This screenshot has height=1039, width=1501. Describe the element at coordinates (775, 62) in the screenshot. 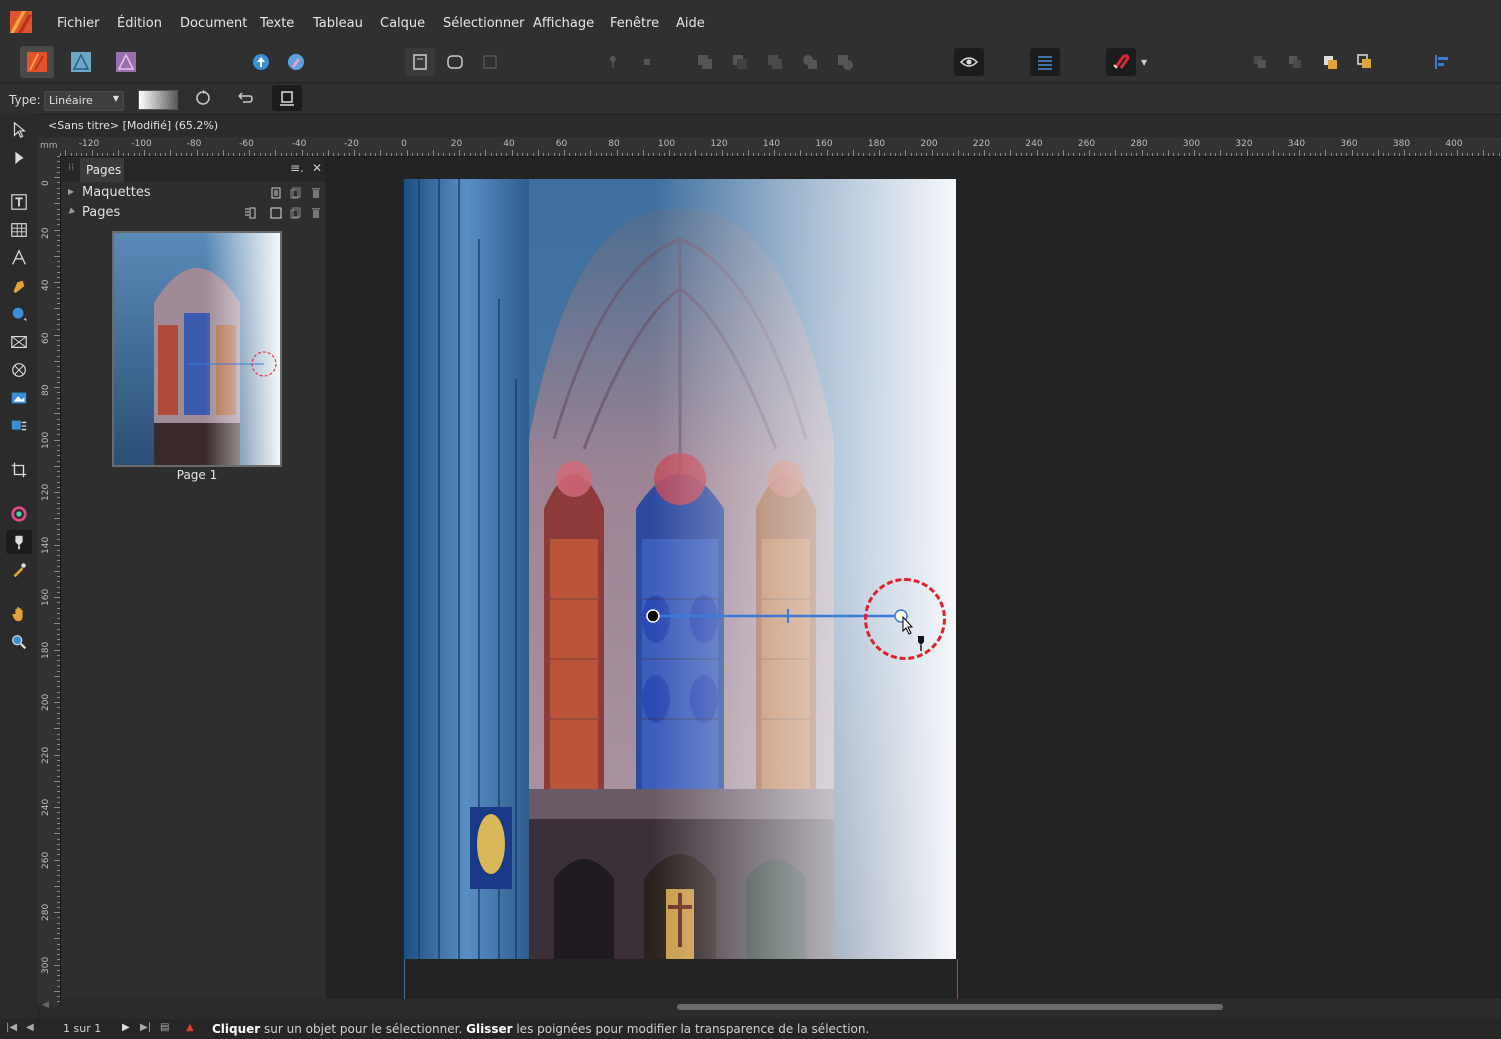

I see `boolean-intersect-icon` at that location.